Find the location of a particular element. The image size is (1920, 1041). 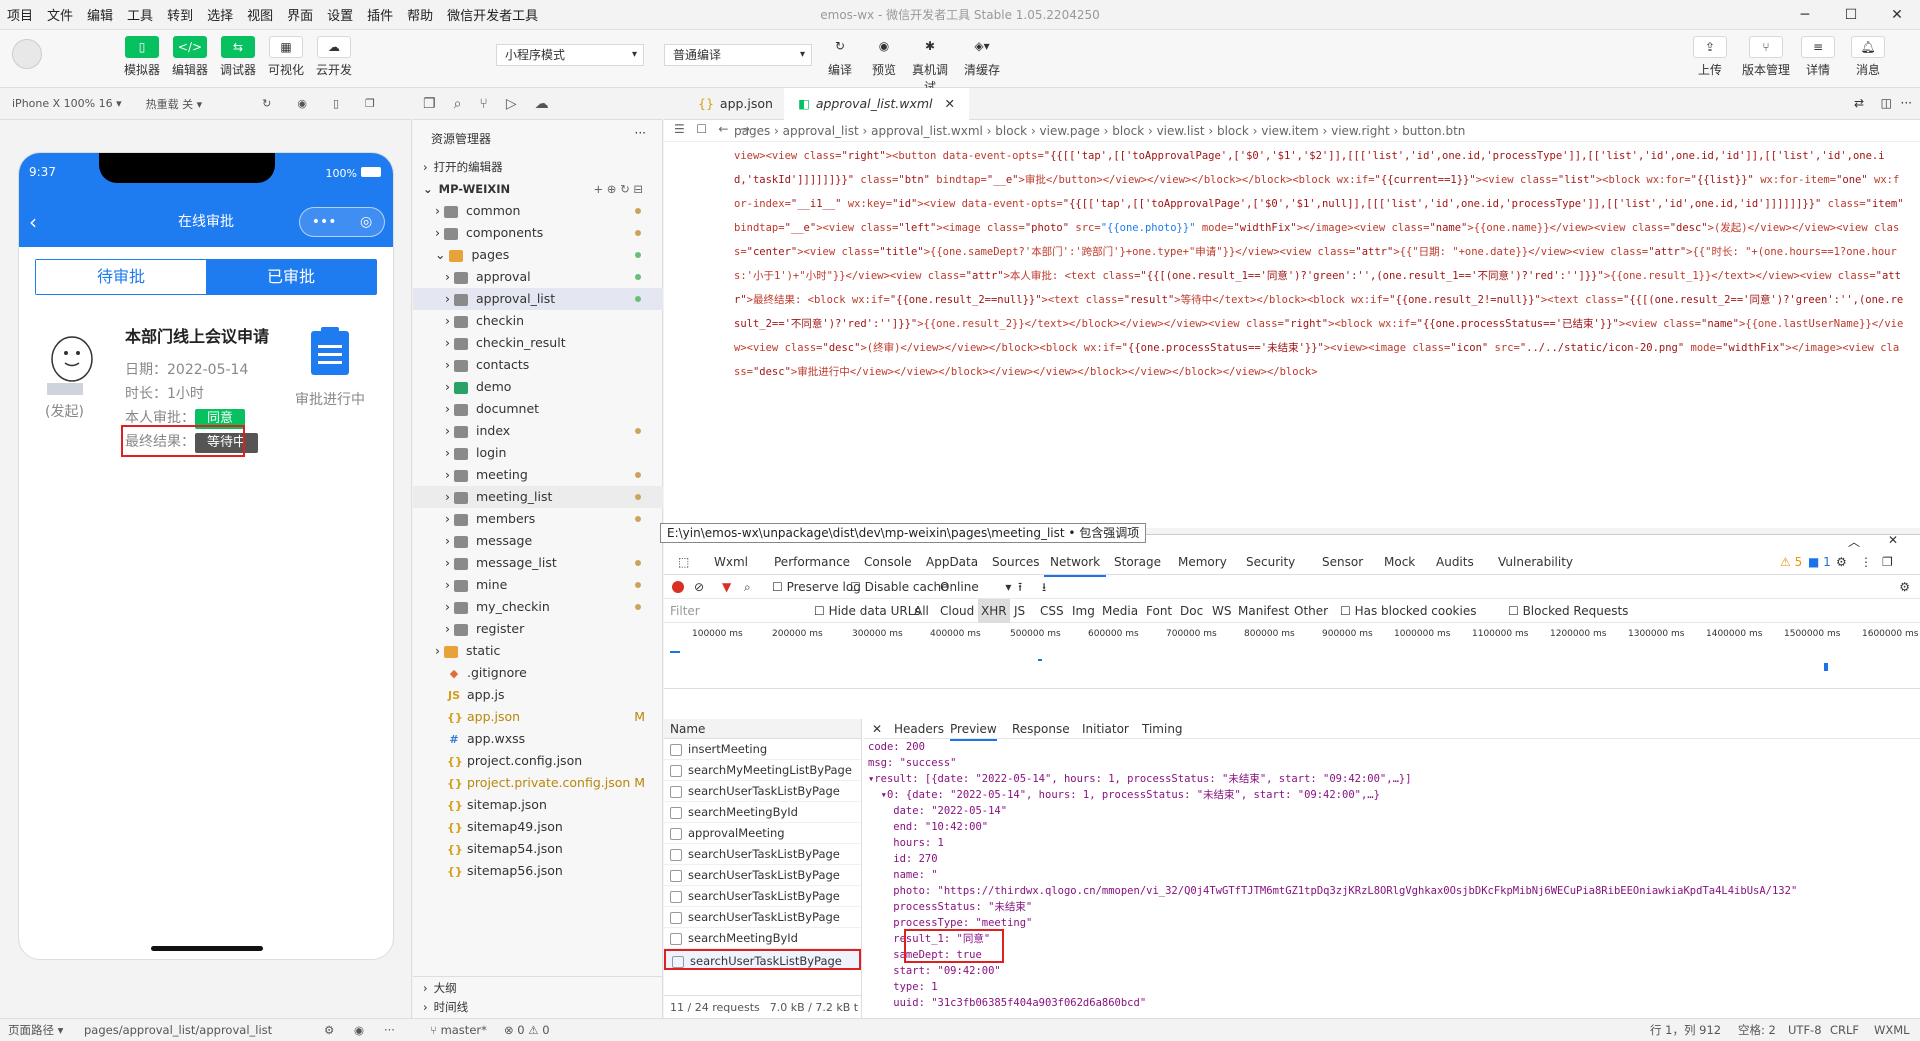

tab-response: Response is located at coordinates (1041, 729).